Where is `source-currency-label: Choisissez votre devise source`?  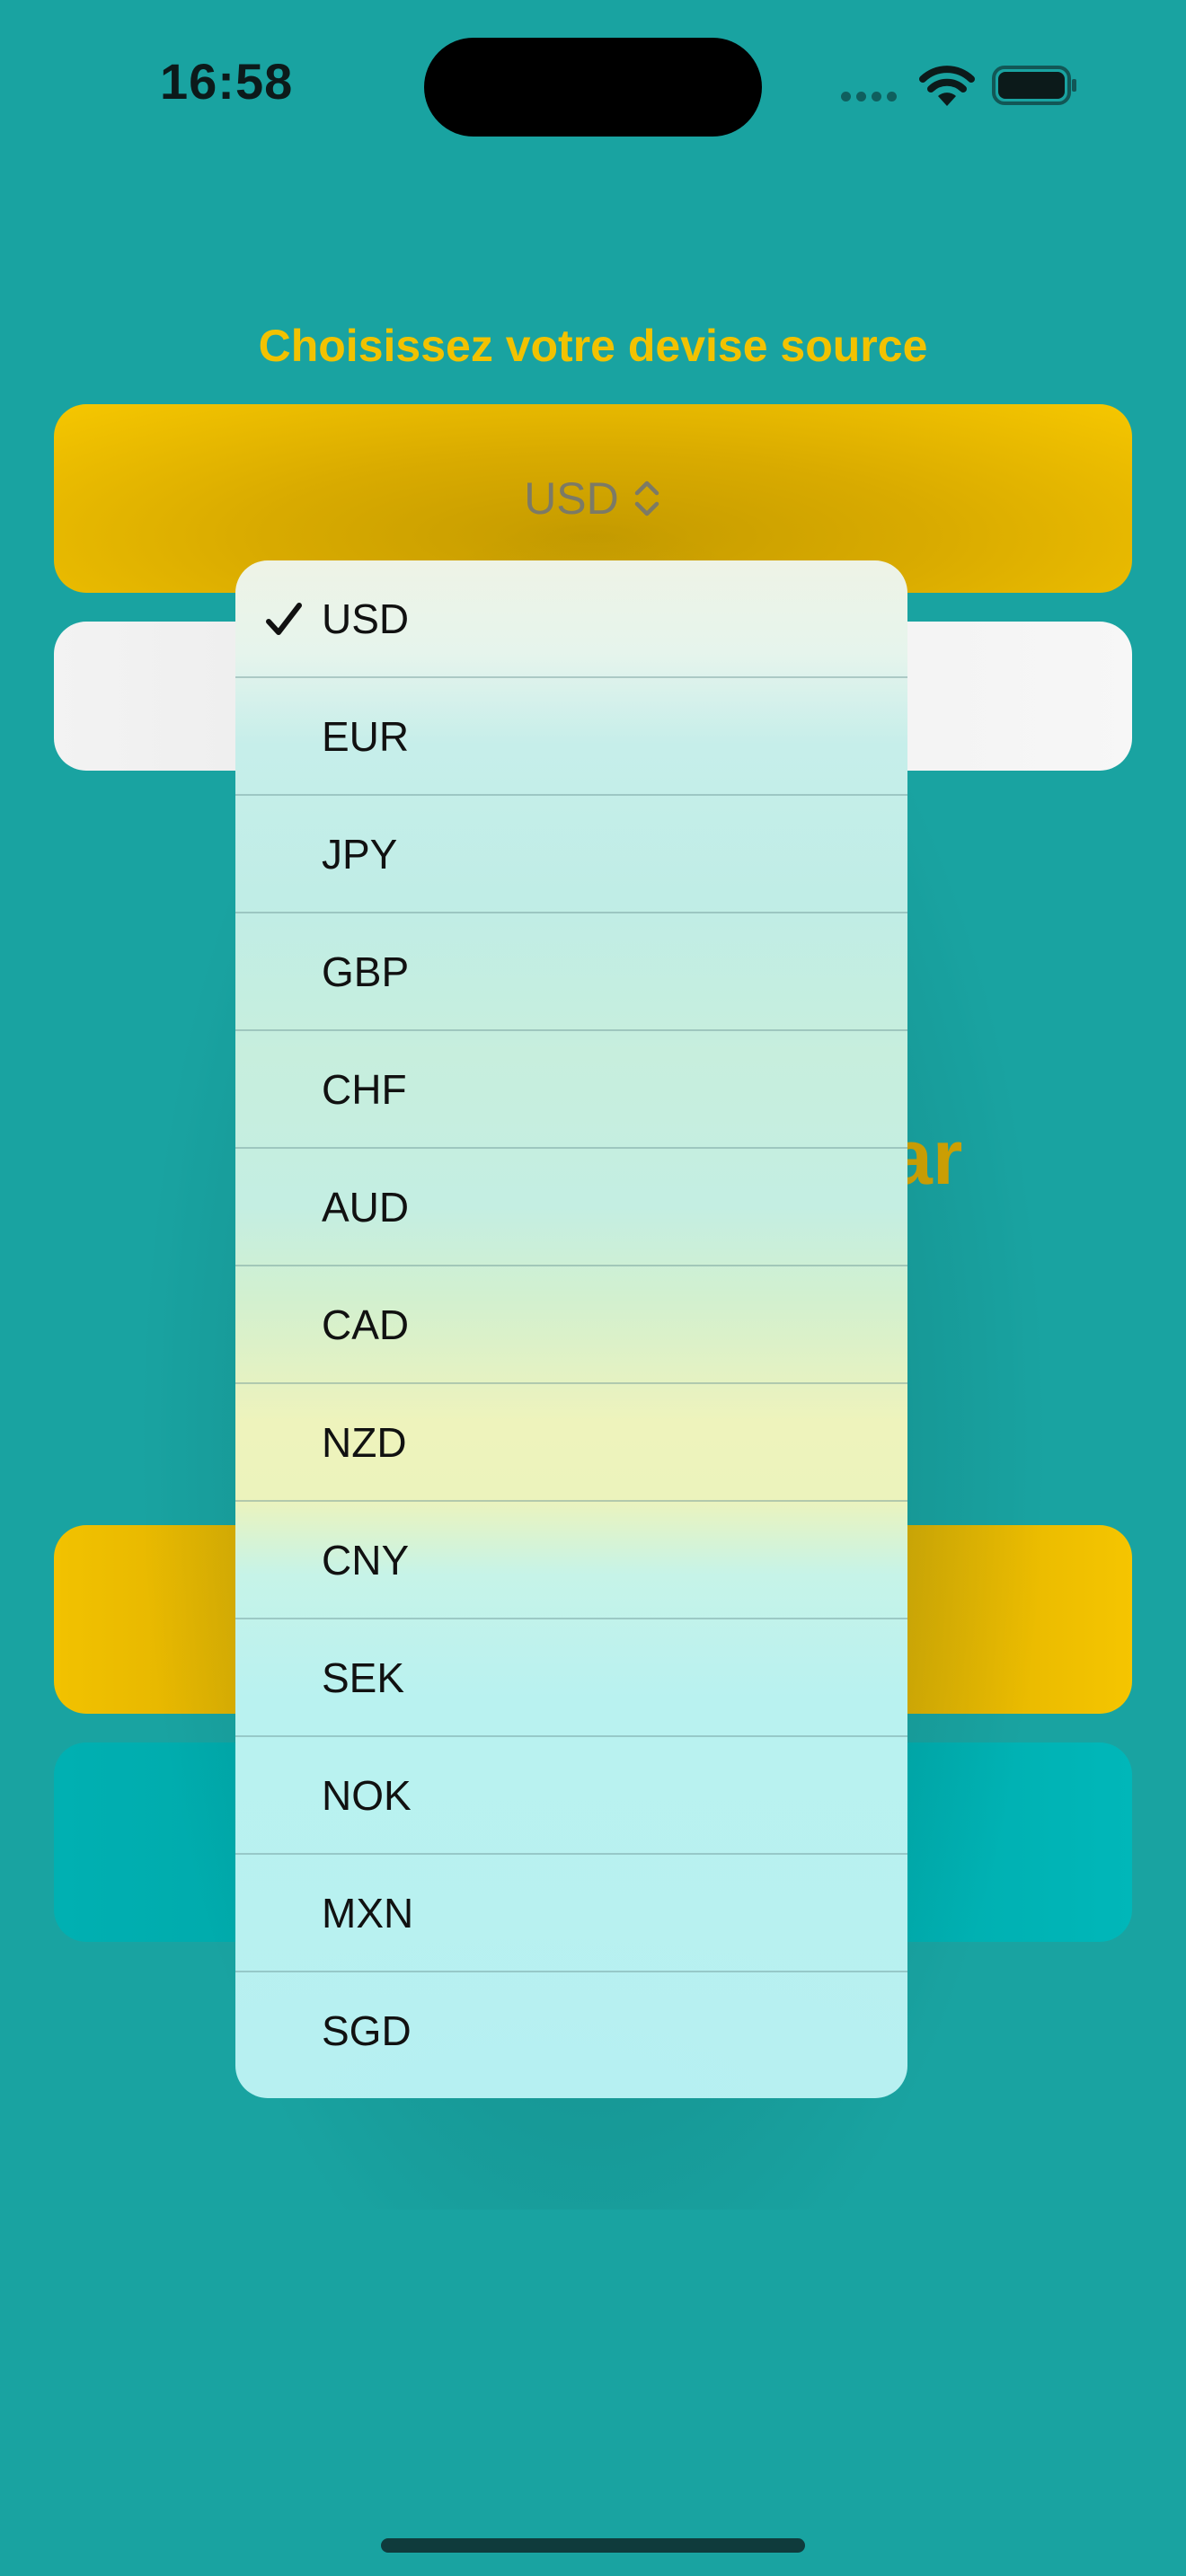 source-currency-label: Choisissez votre devise source is located at coordinates (593, 346).